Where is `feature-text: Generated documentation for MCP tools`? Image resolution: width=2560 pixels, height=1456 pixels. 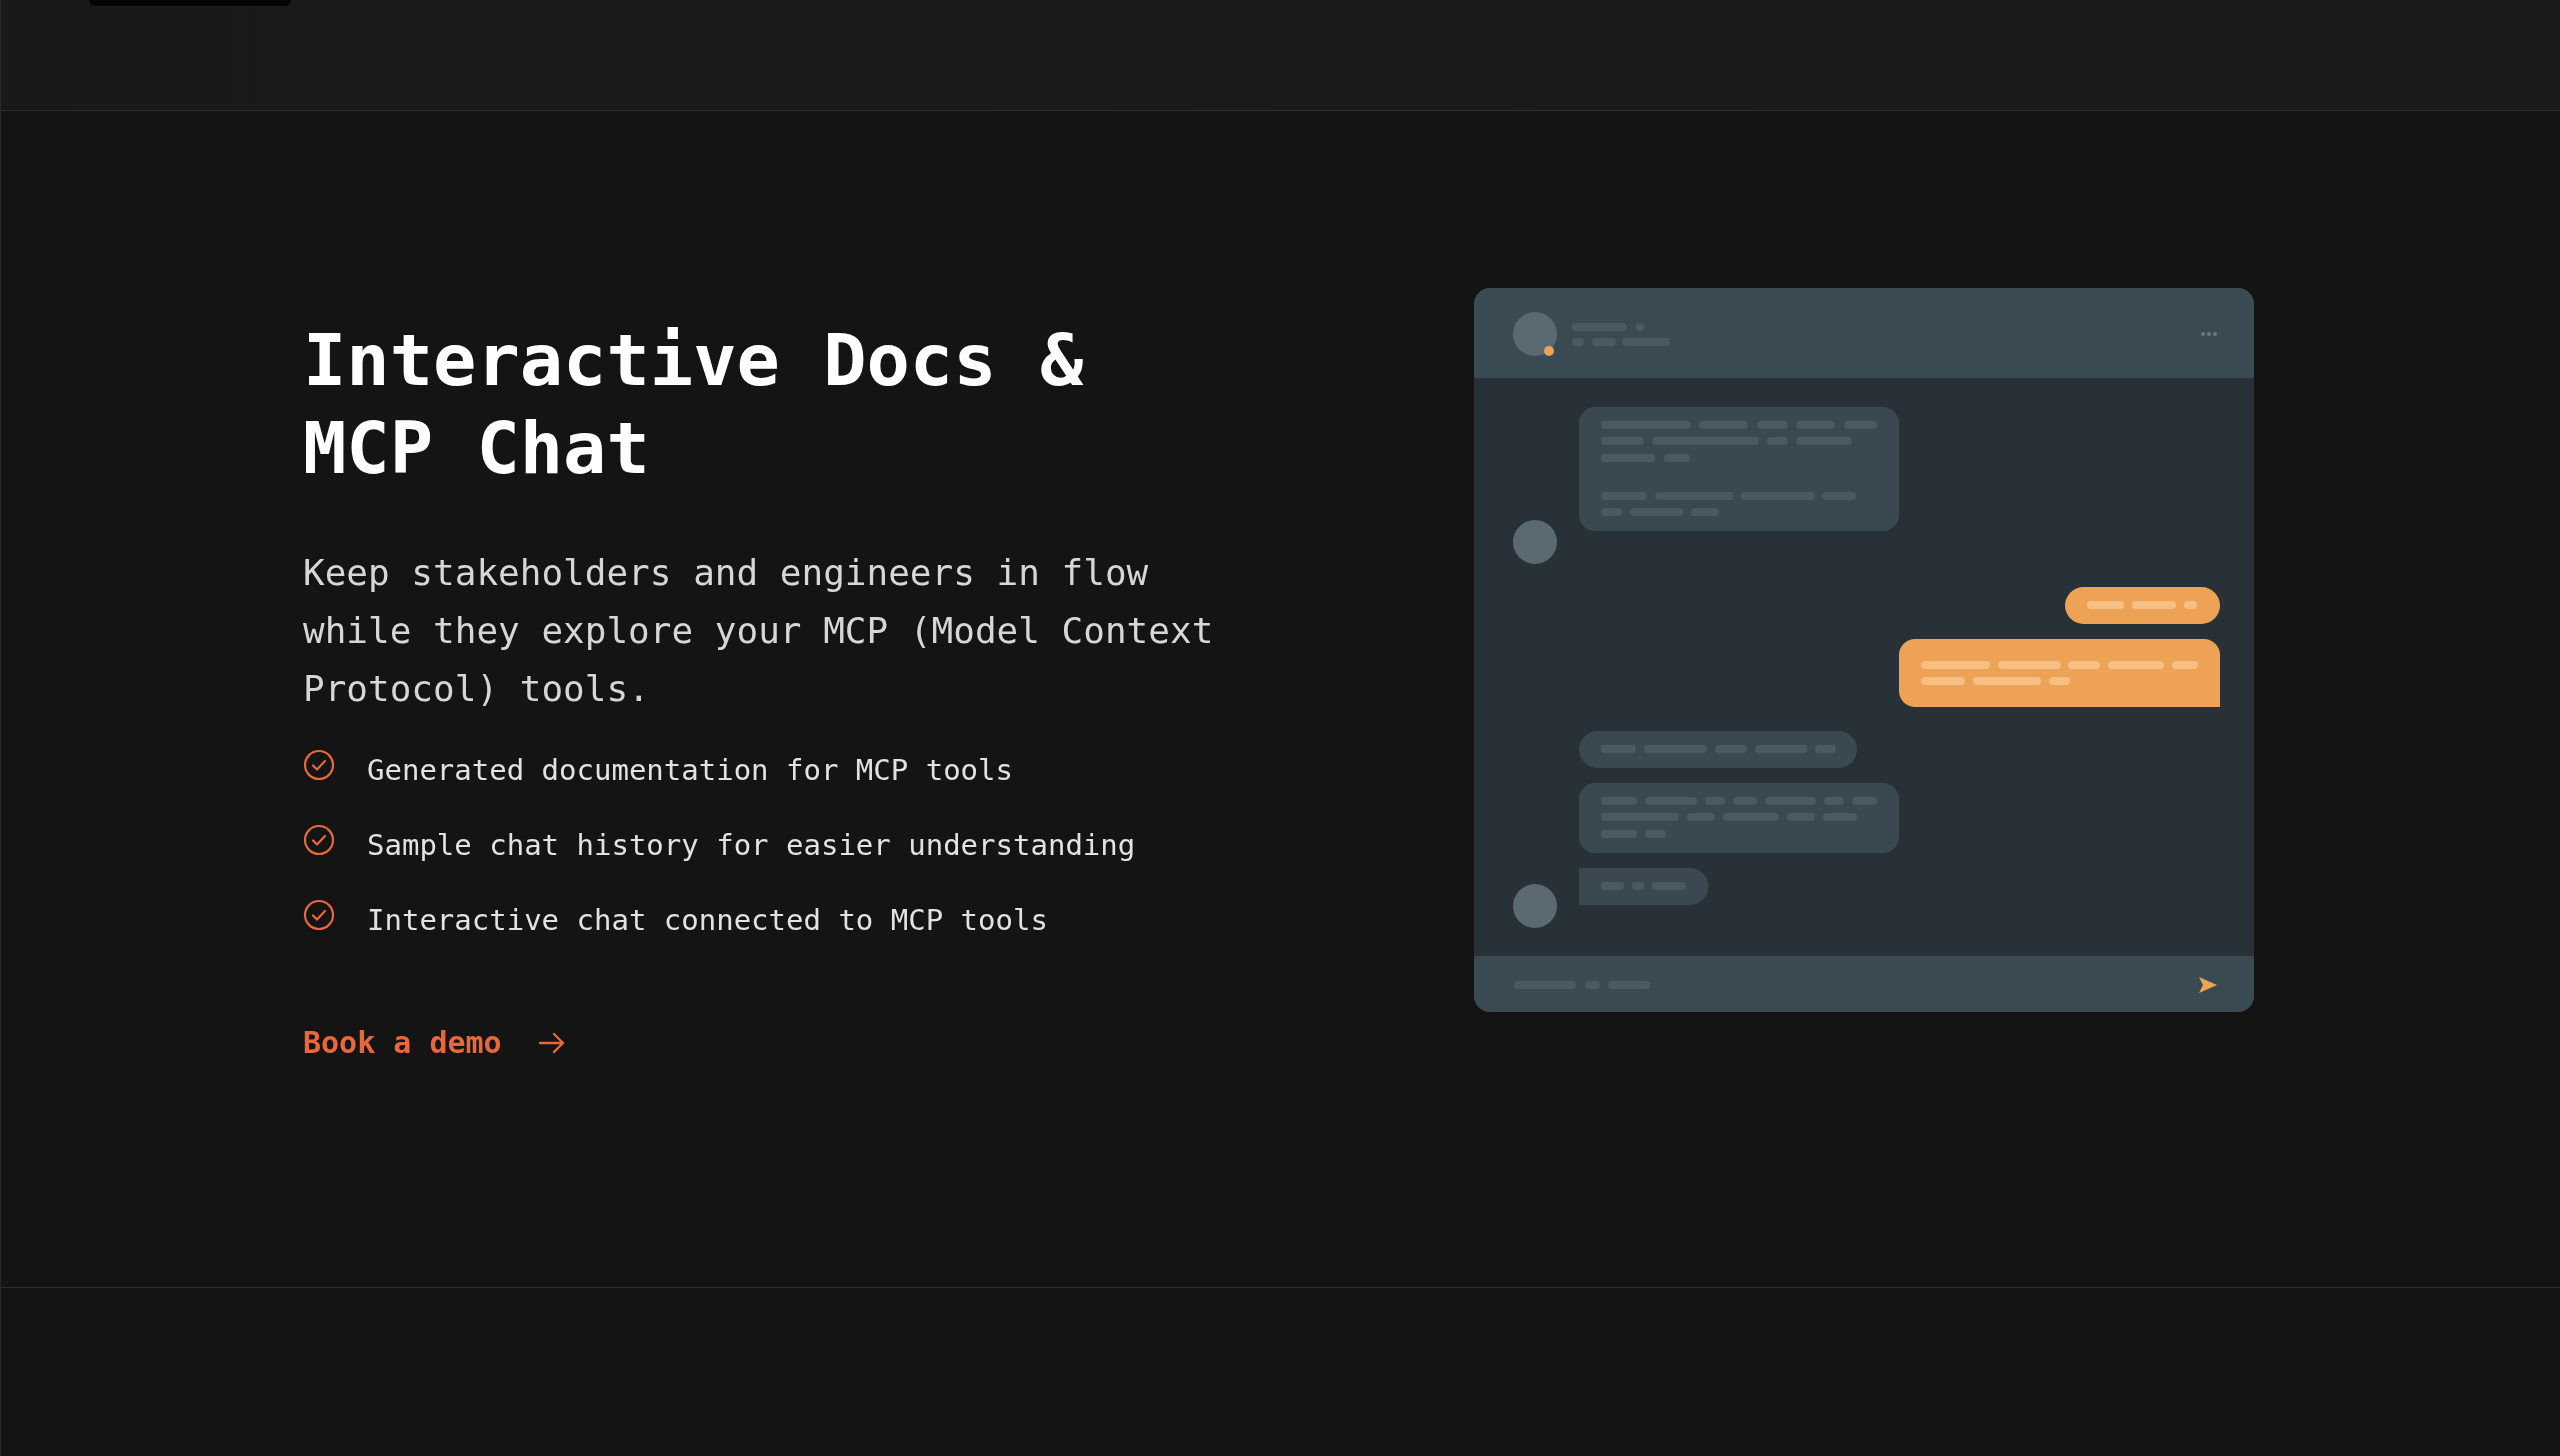
feature-text: Generated documentation for MCP tools is located at coordinates (690, 770).